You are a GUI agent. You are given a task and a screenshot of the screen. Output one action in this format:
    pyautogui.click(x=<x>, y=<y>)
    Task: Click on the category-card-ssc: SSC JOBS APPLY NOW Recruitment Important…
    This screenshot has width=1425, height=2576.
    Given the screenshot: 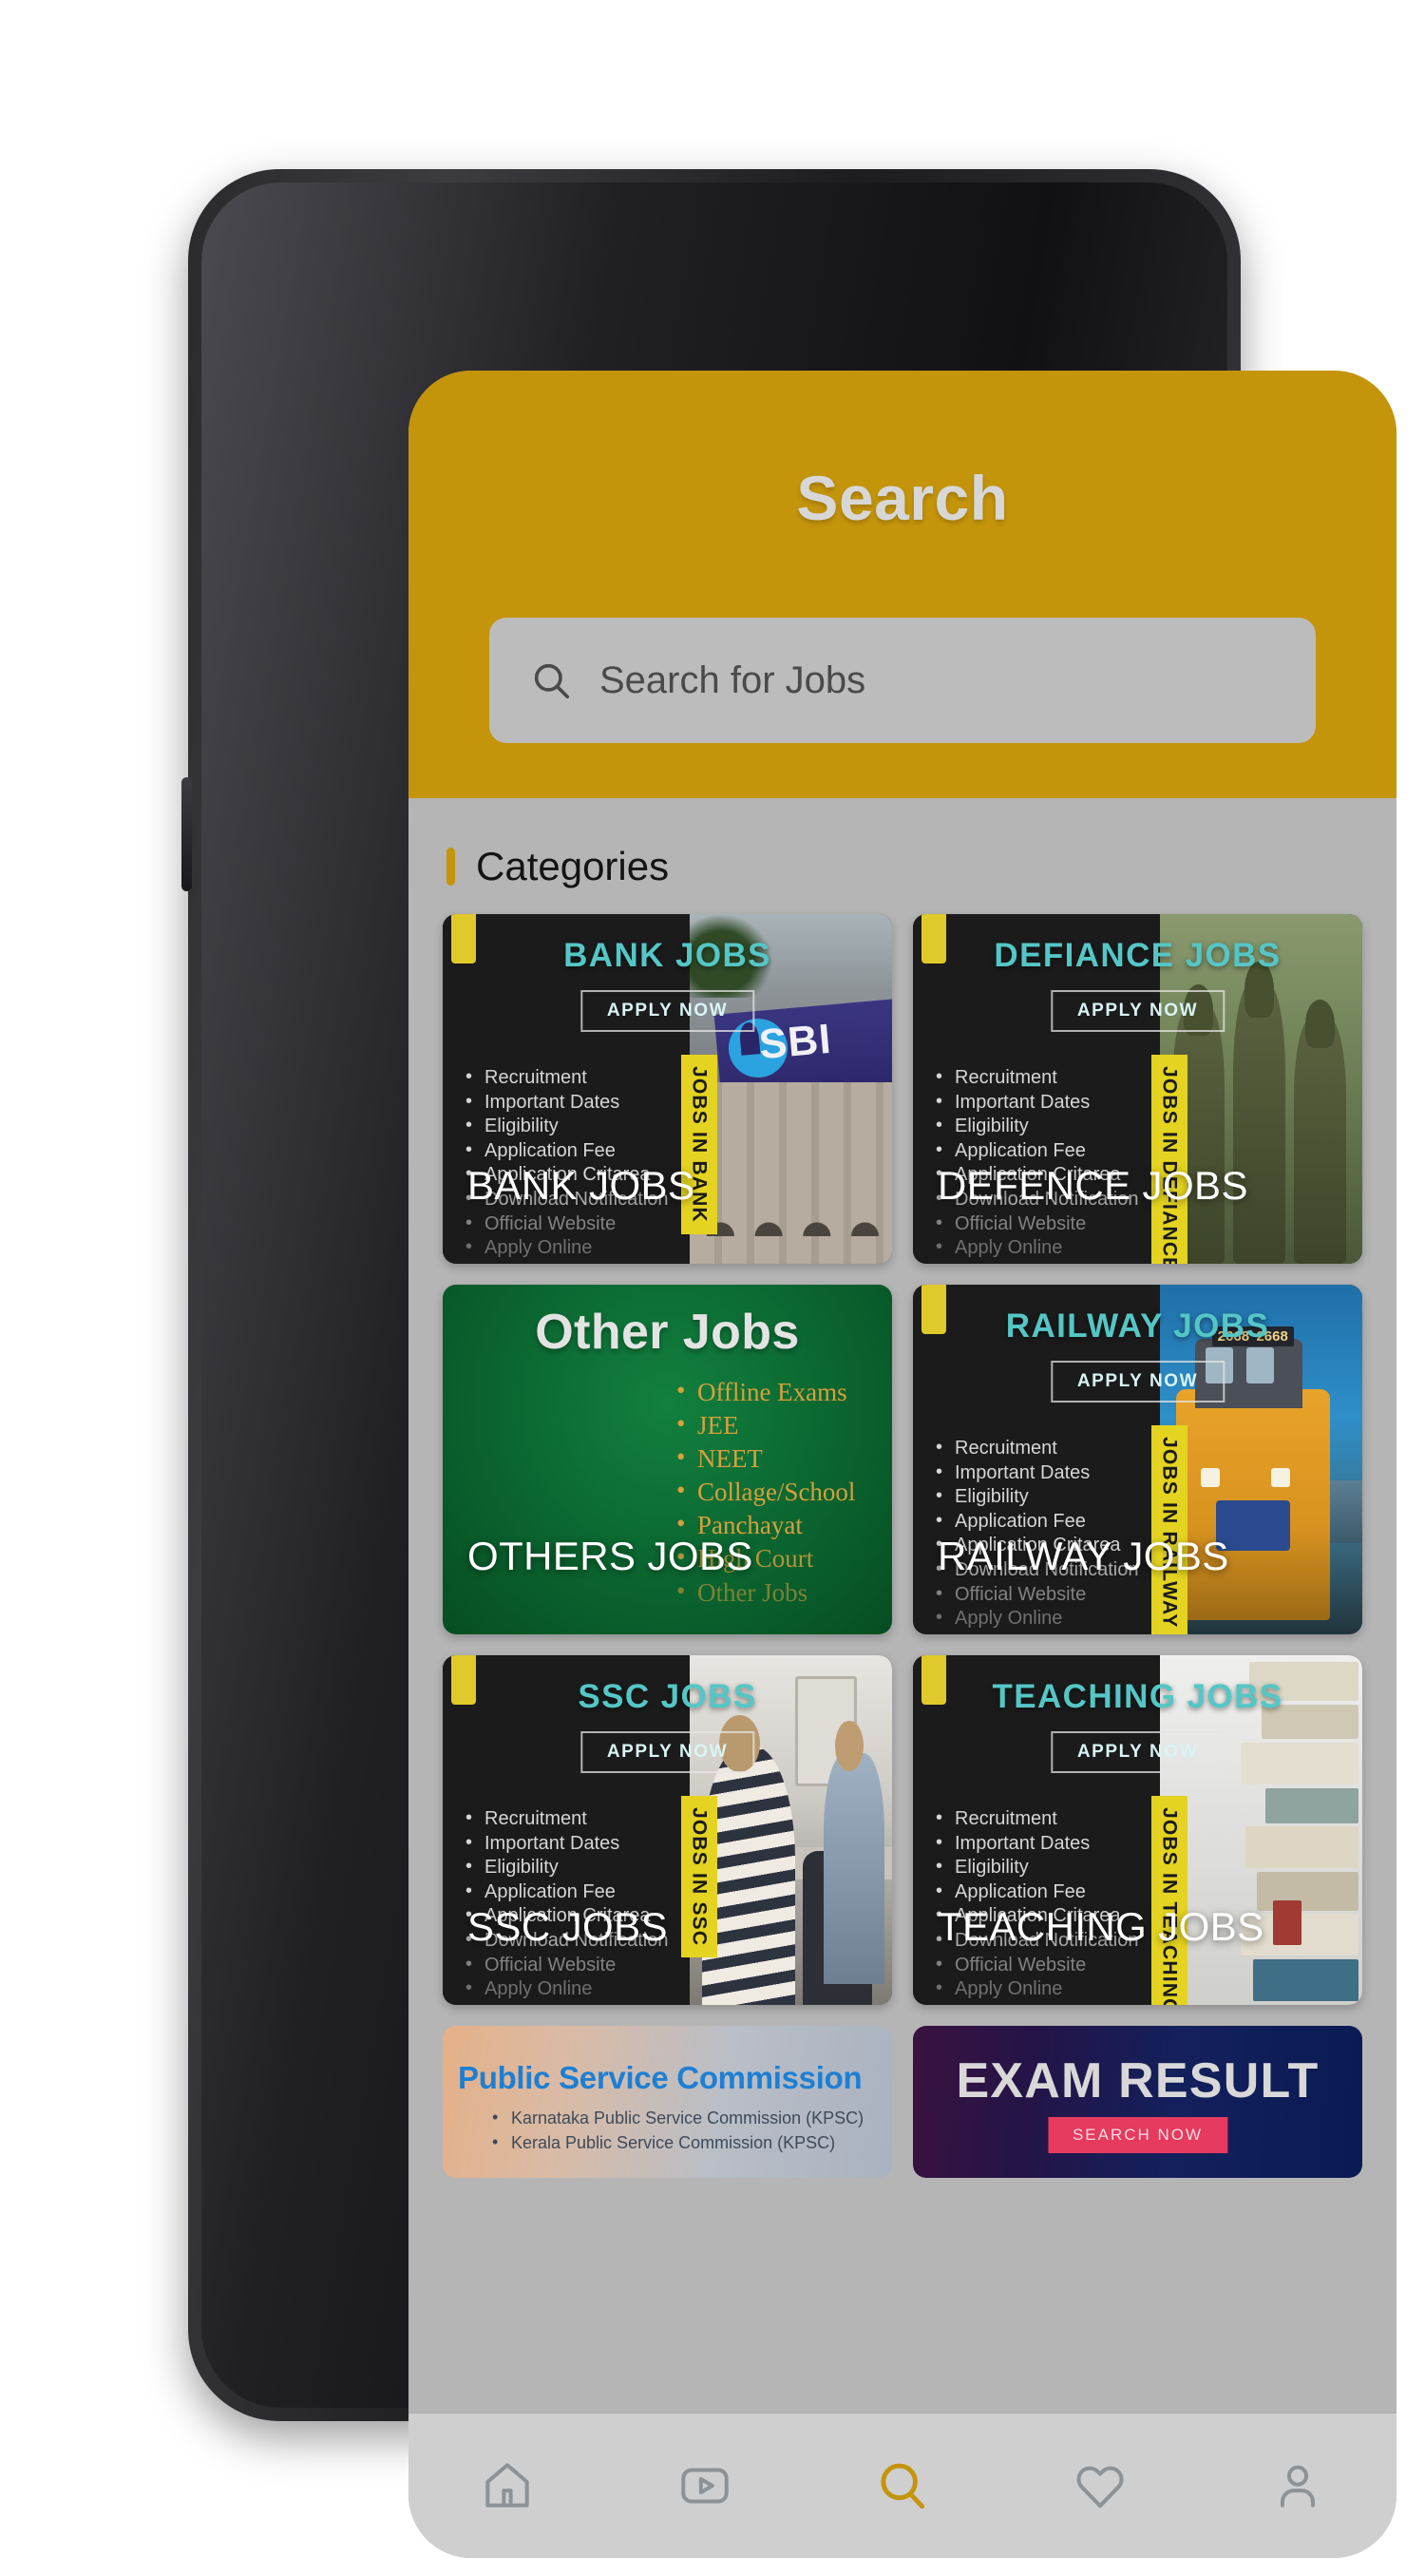 What is the action you would take?
    pyautogui.click(x=667, y=1830)
    